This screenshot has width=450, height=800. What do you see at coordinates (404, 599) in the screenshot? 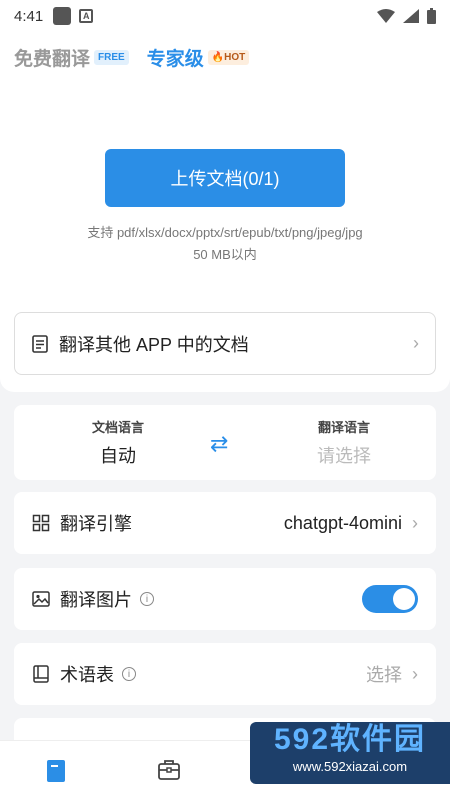
I see `toggle-knob` at bounding box center [404, 599].